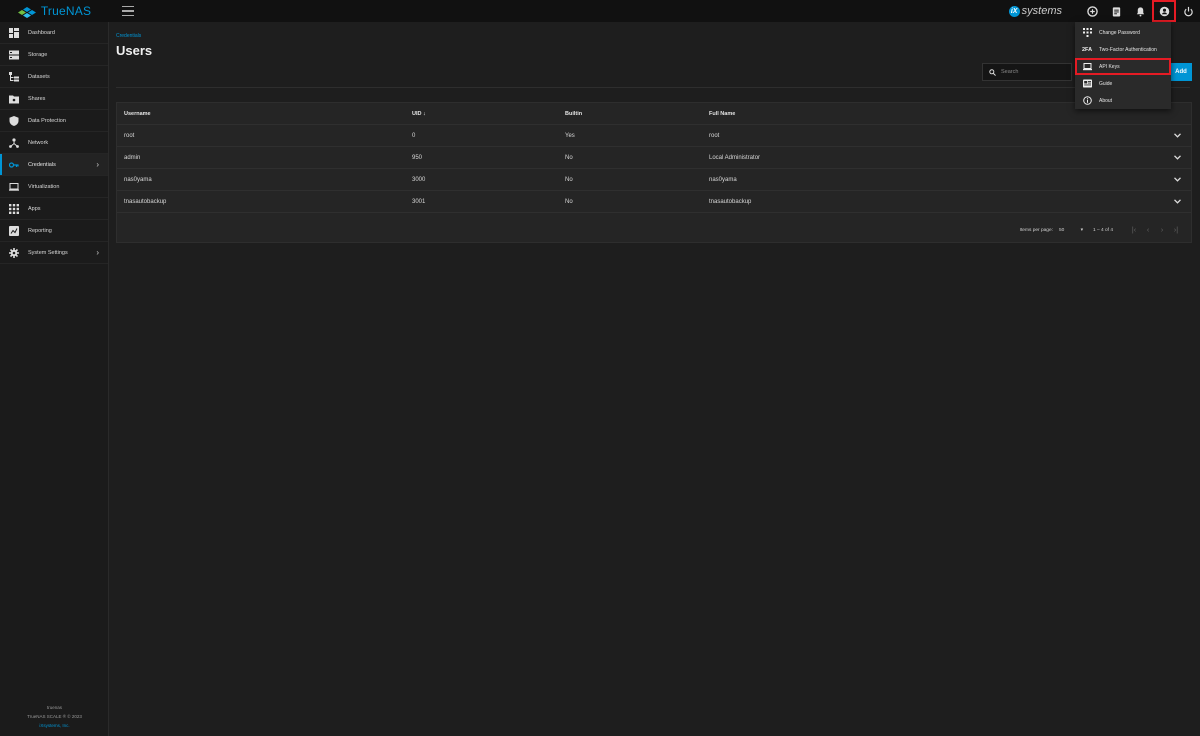 Image resolution: width=1200 pixels, height=736 pixels. Describe the element at coordinates (730, 201) in the screenshot. I see `cell-full-name: tnasautobackup` at that location.